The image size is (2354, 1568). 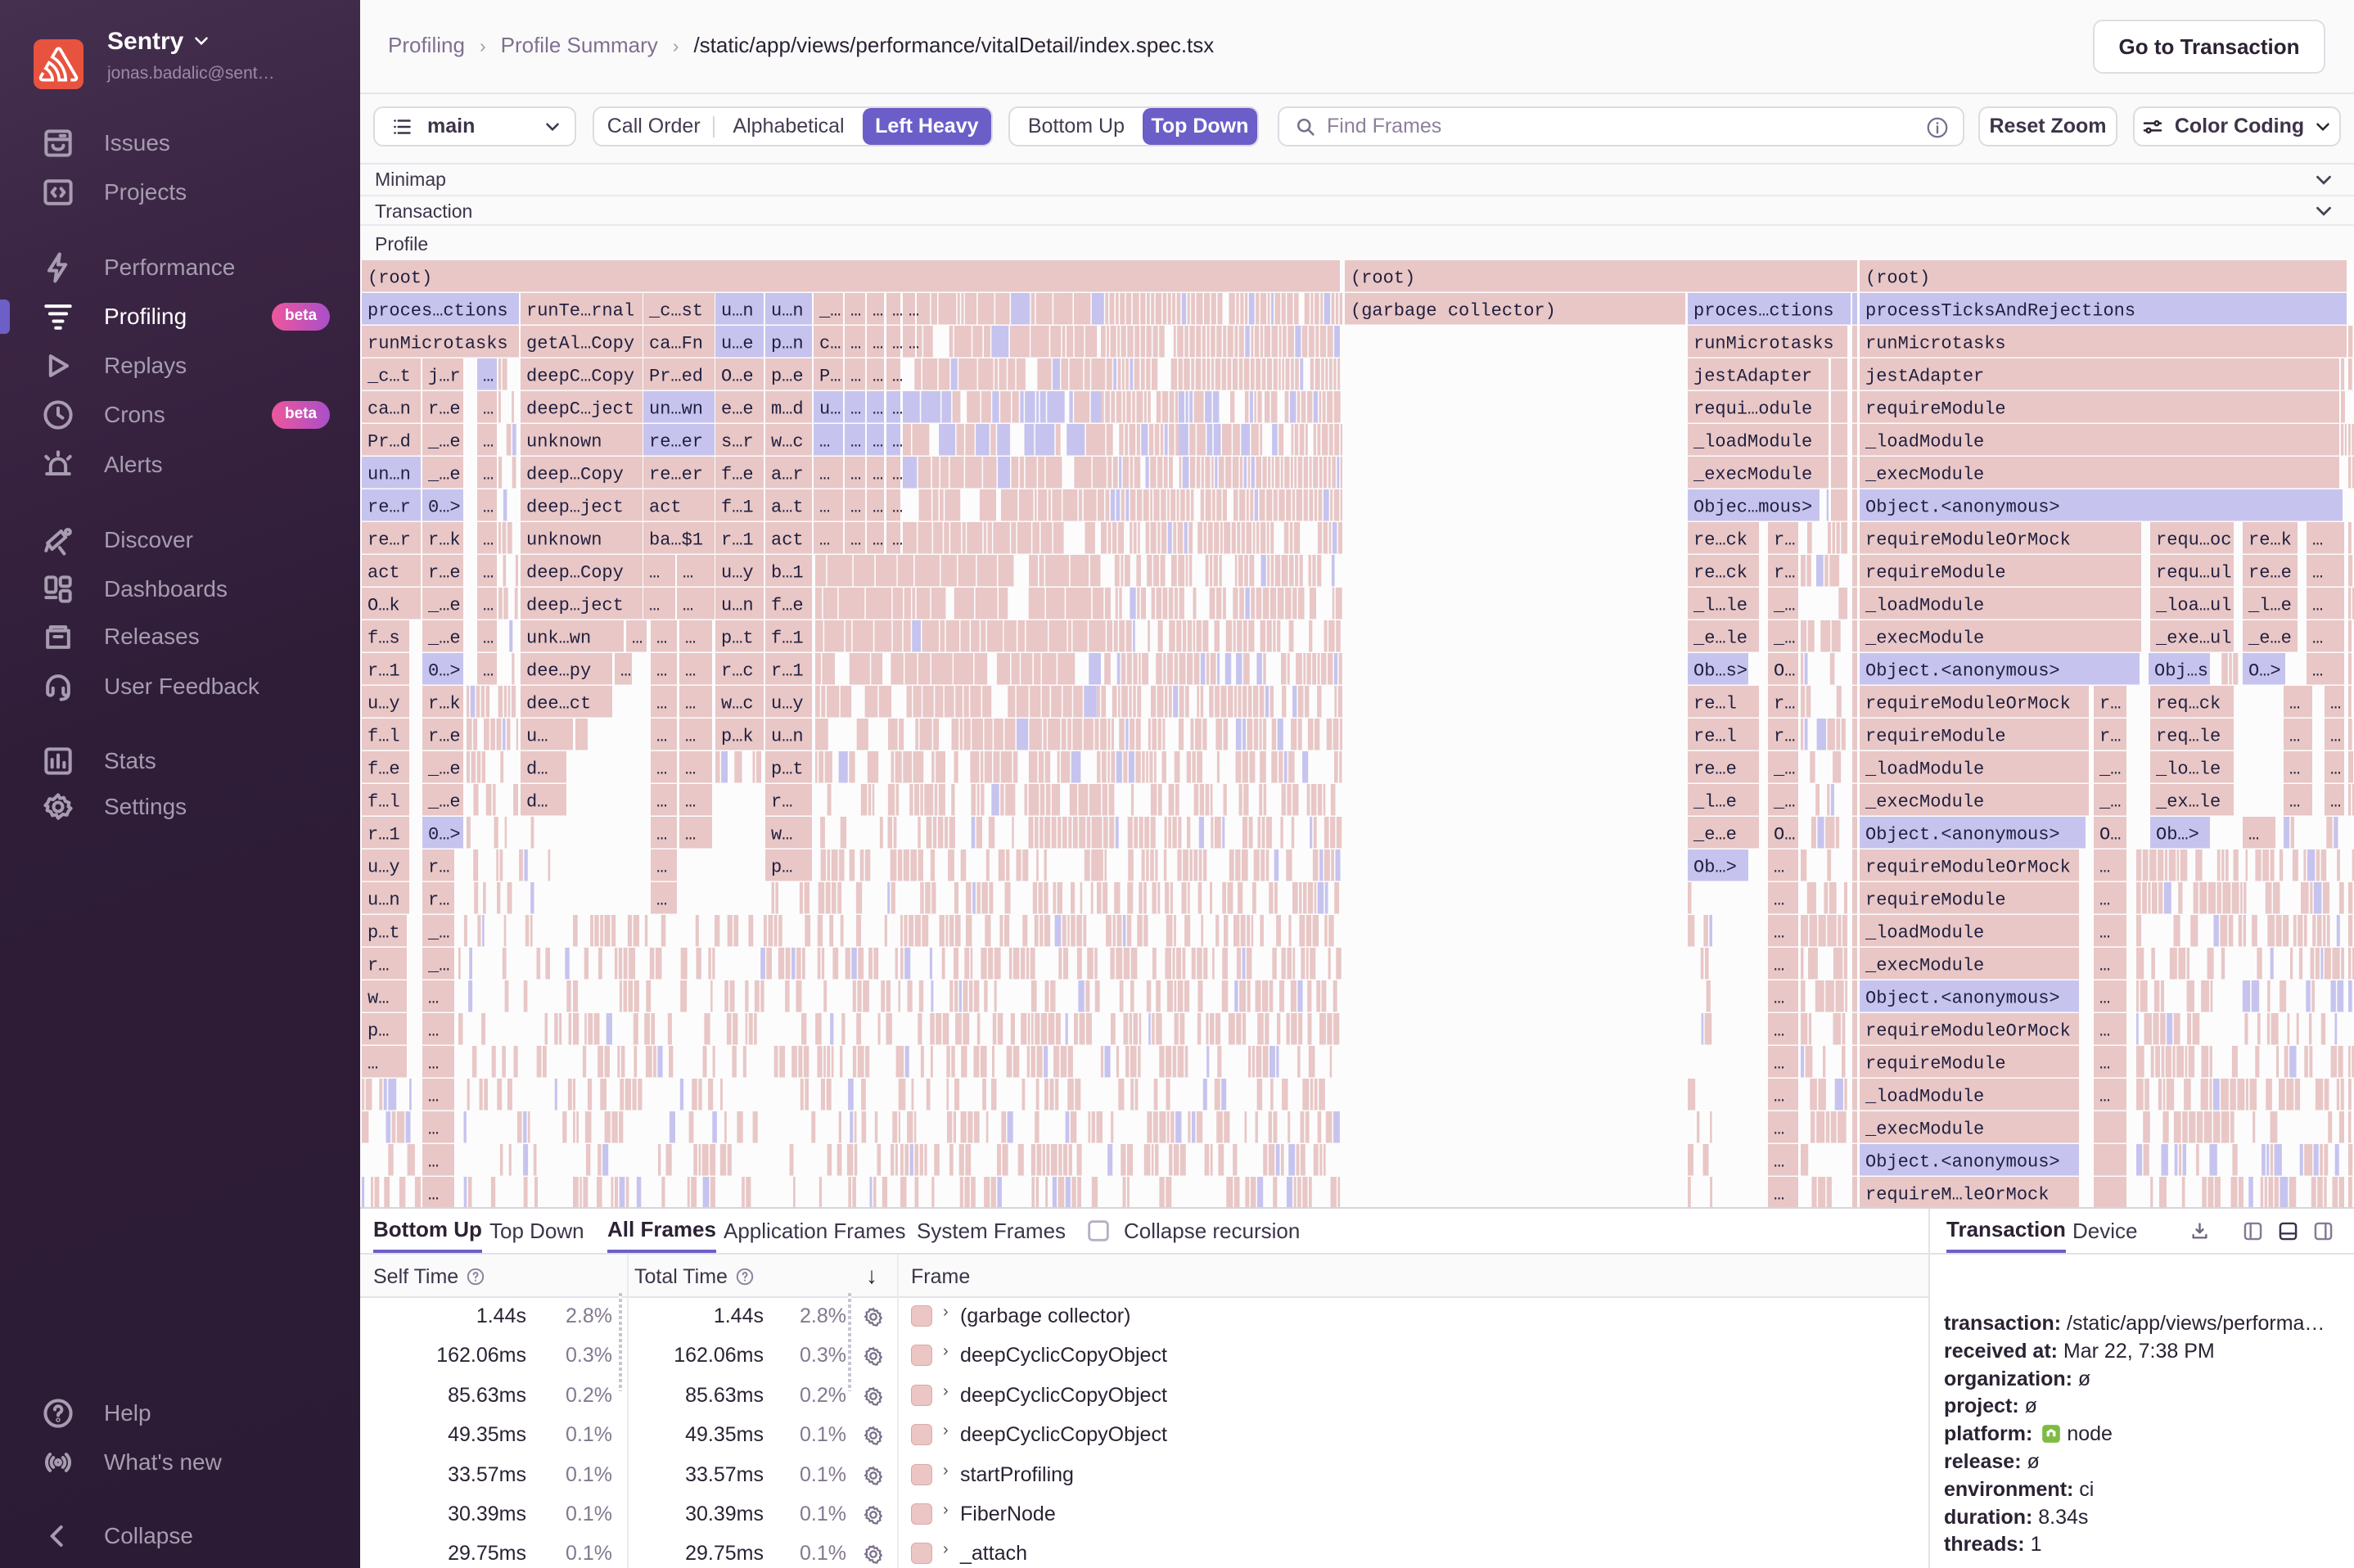 I want to click on svg-text: getAl…Copy, so click(x=580, y=344).